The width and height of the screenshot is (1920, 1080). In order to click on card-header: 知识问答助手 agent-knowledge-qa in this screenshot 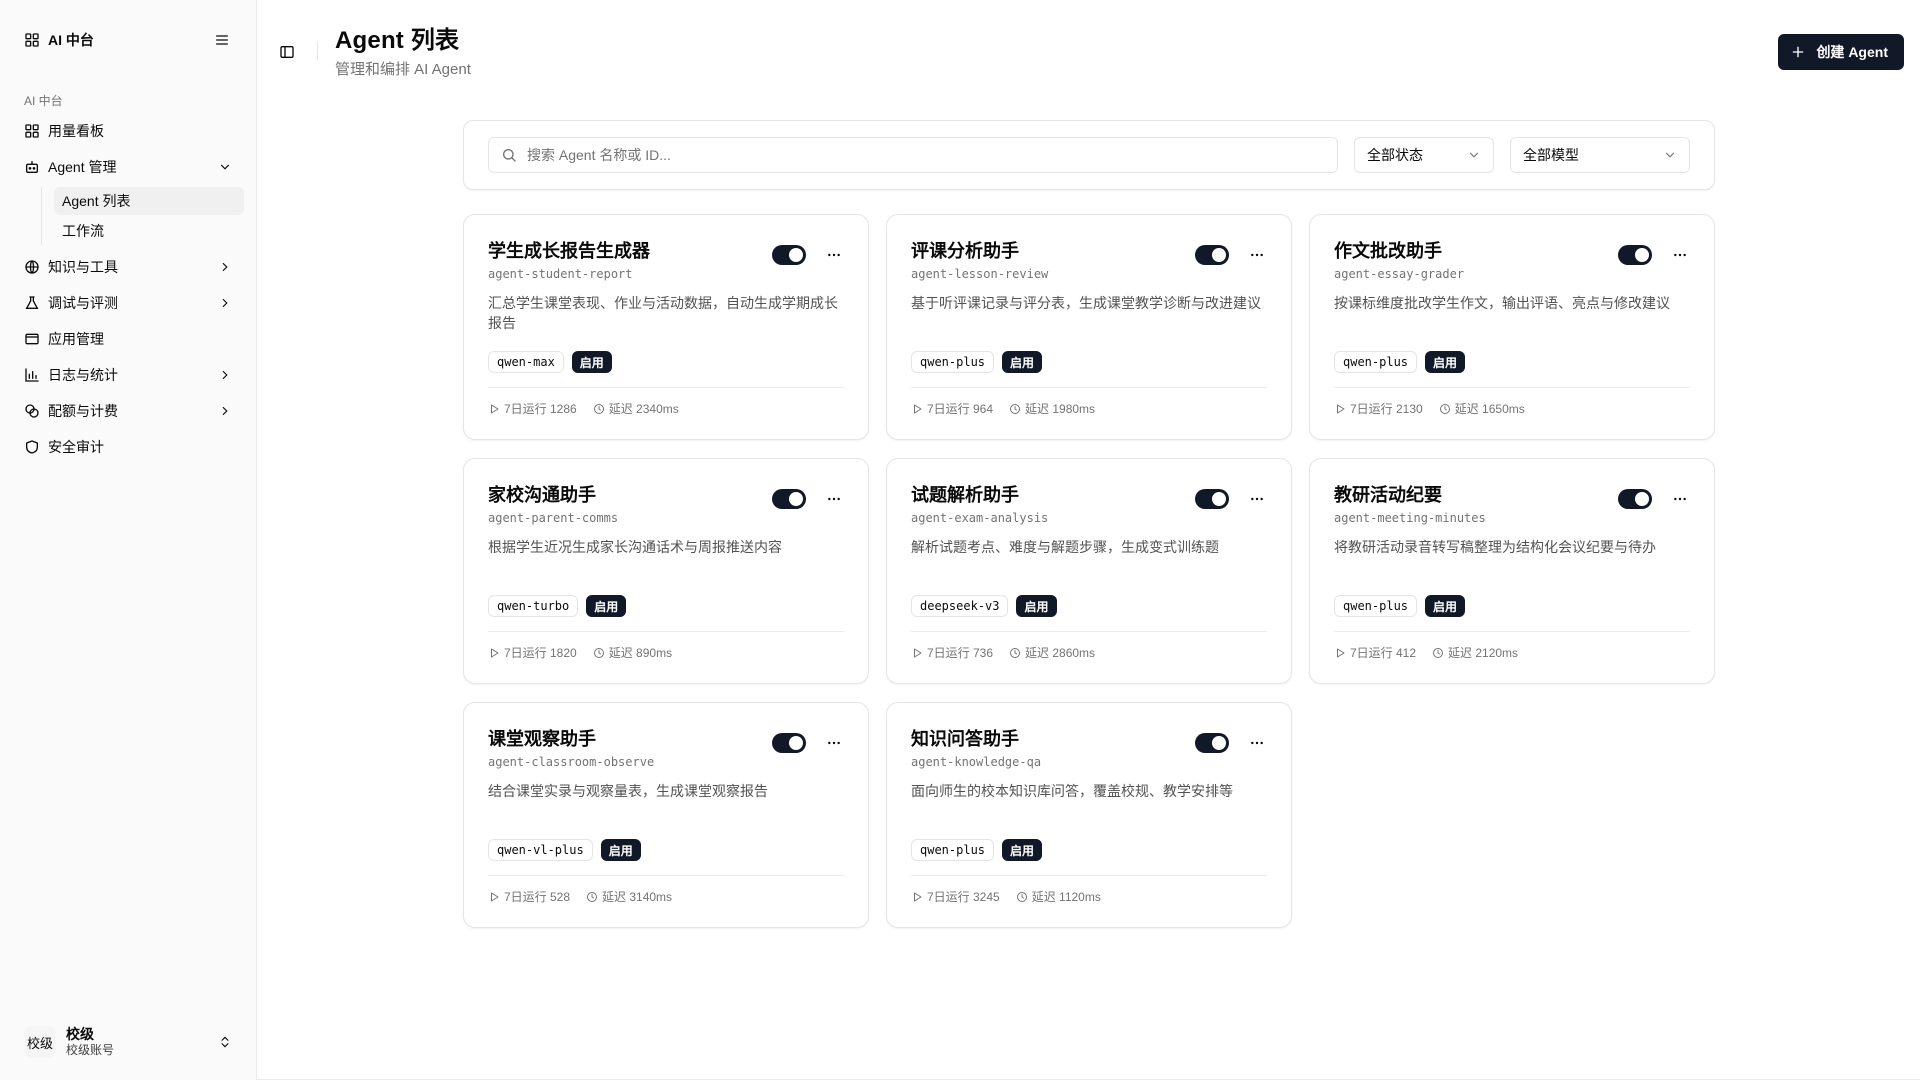, I will do `click(1089, 748)`.